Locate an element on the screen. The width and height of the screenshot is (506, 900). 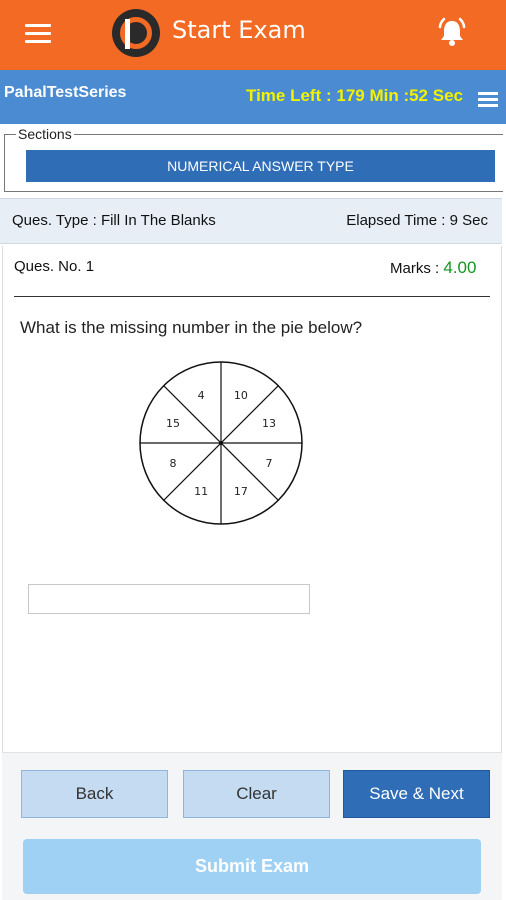
pie-number: 17 is located at coordinates (241, 491).